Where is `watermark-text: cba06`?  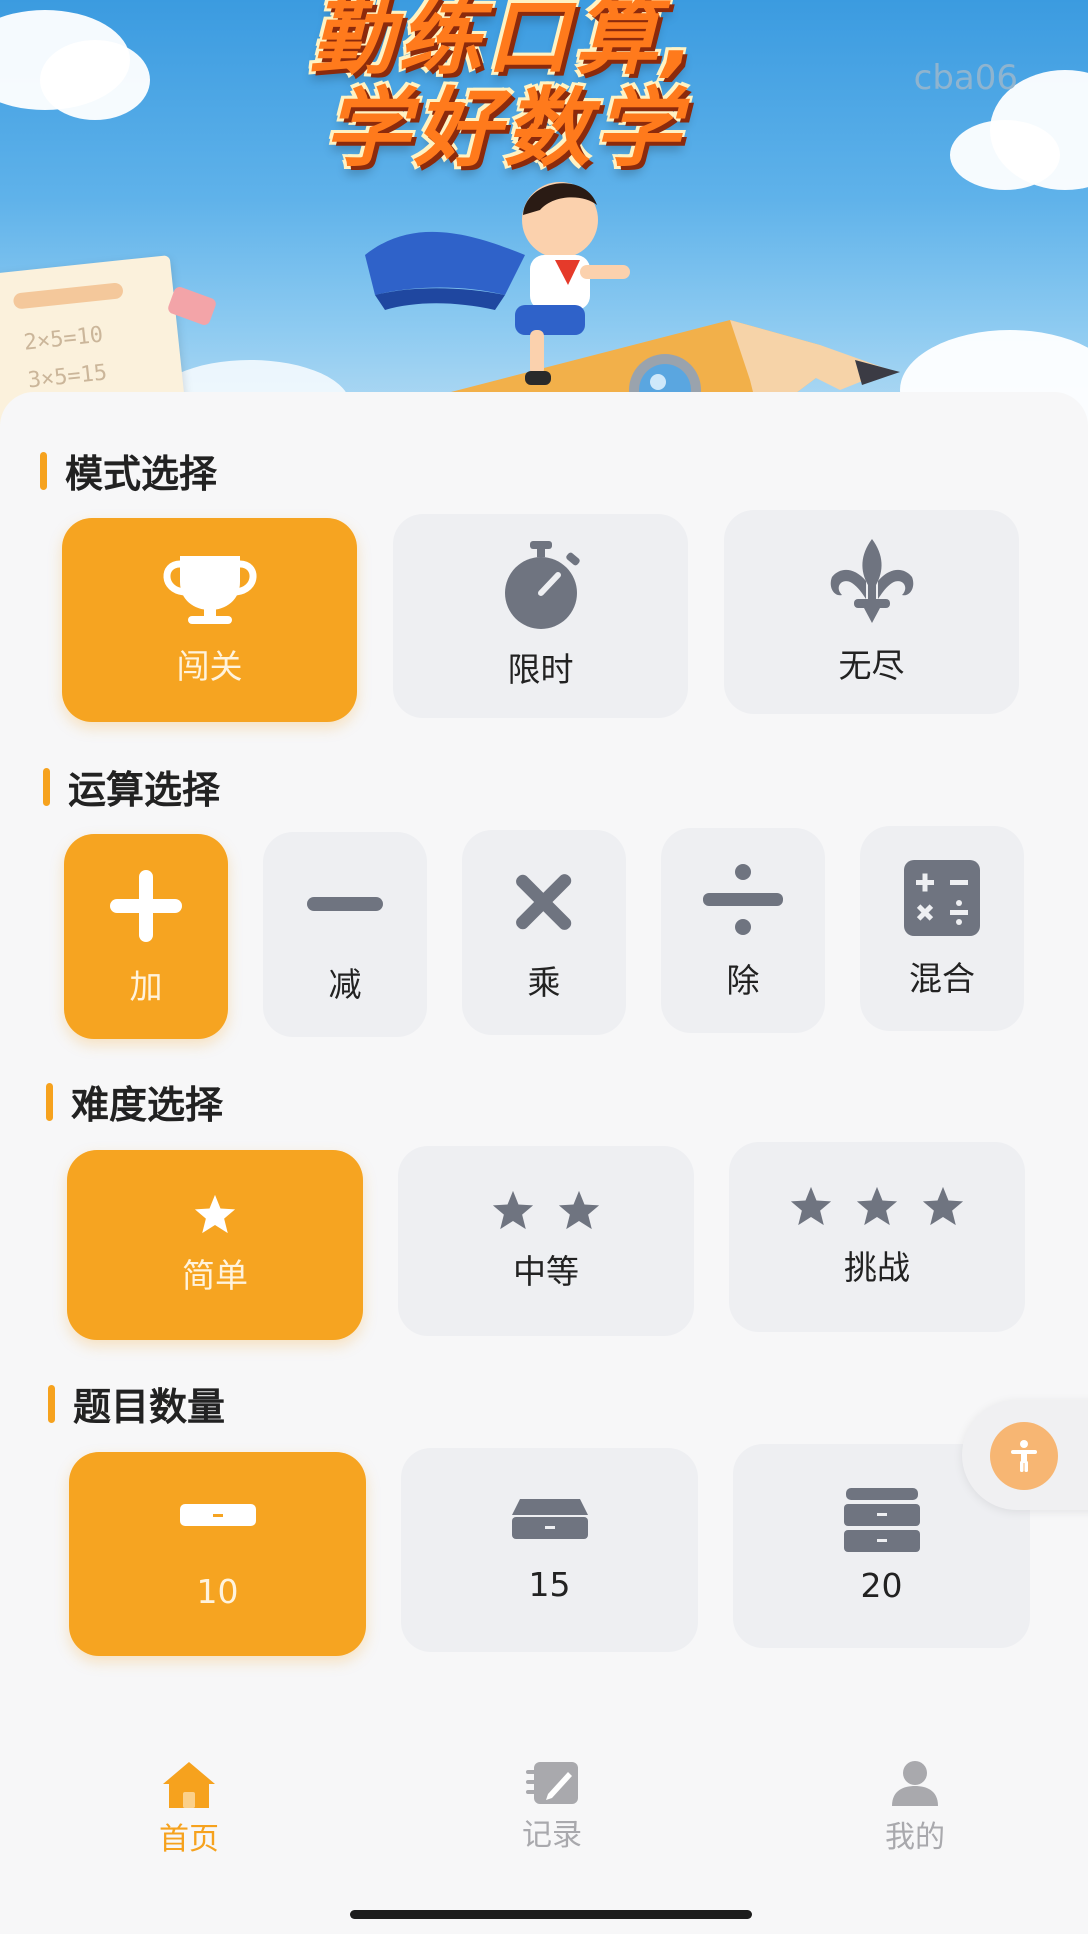
watermark-text: cba06 is located at coordinates (965, 78).